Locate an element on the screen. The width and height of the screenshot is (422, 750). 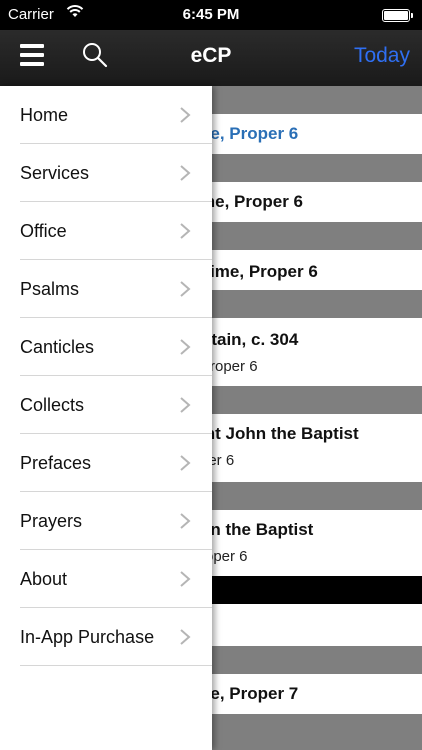
list-item-title: Time, Proper 6 is located at coordinates (259, 271).